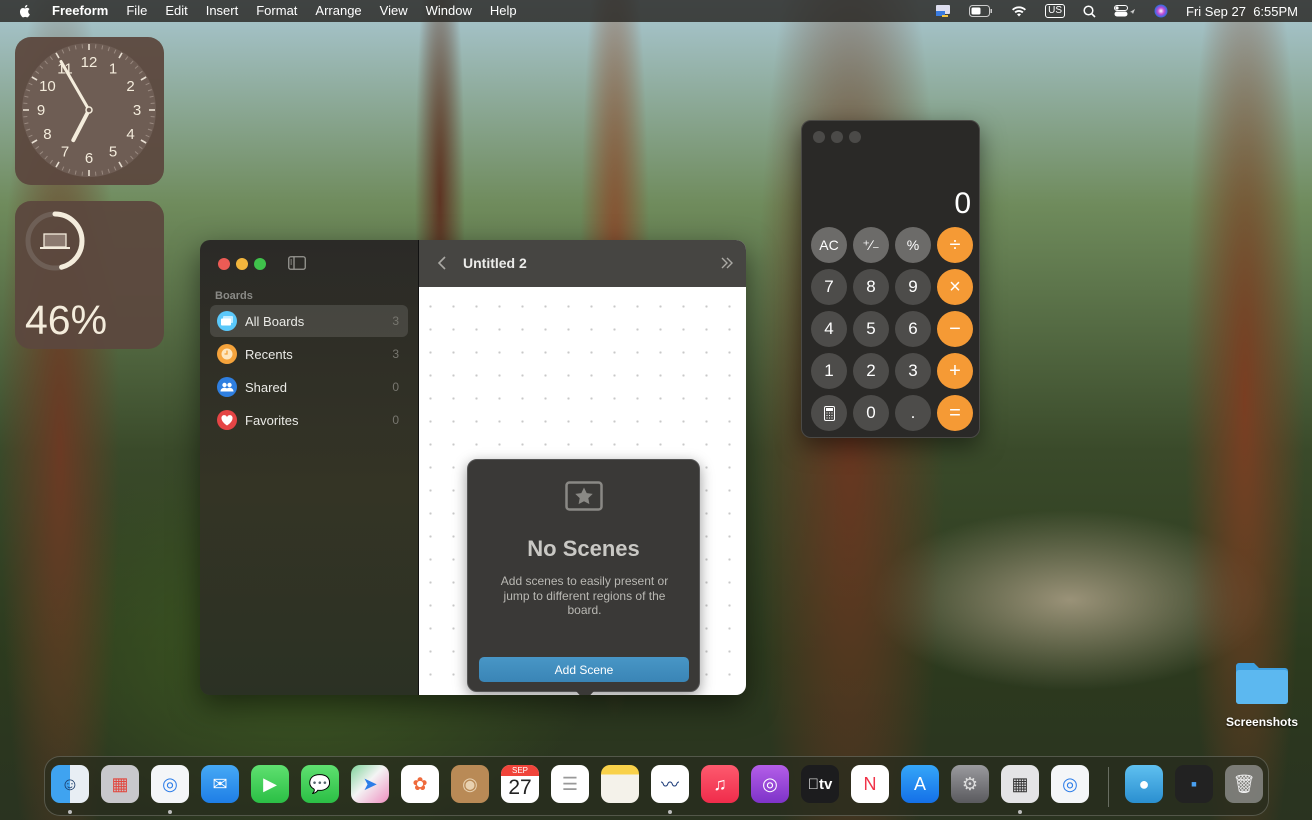  I want to click on clock-center, so click(89, 110).